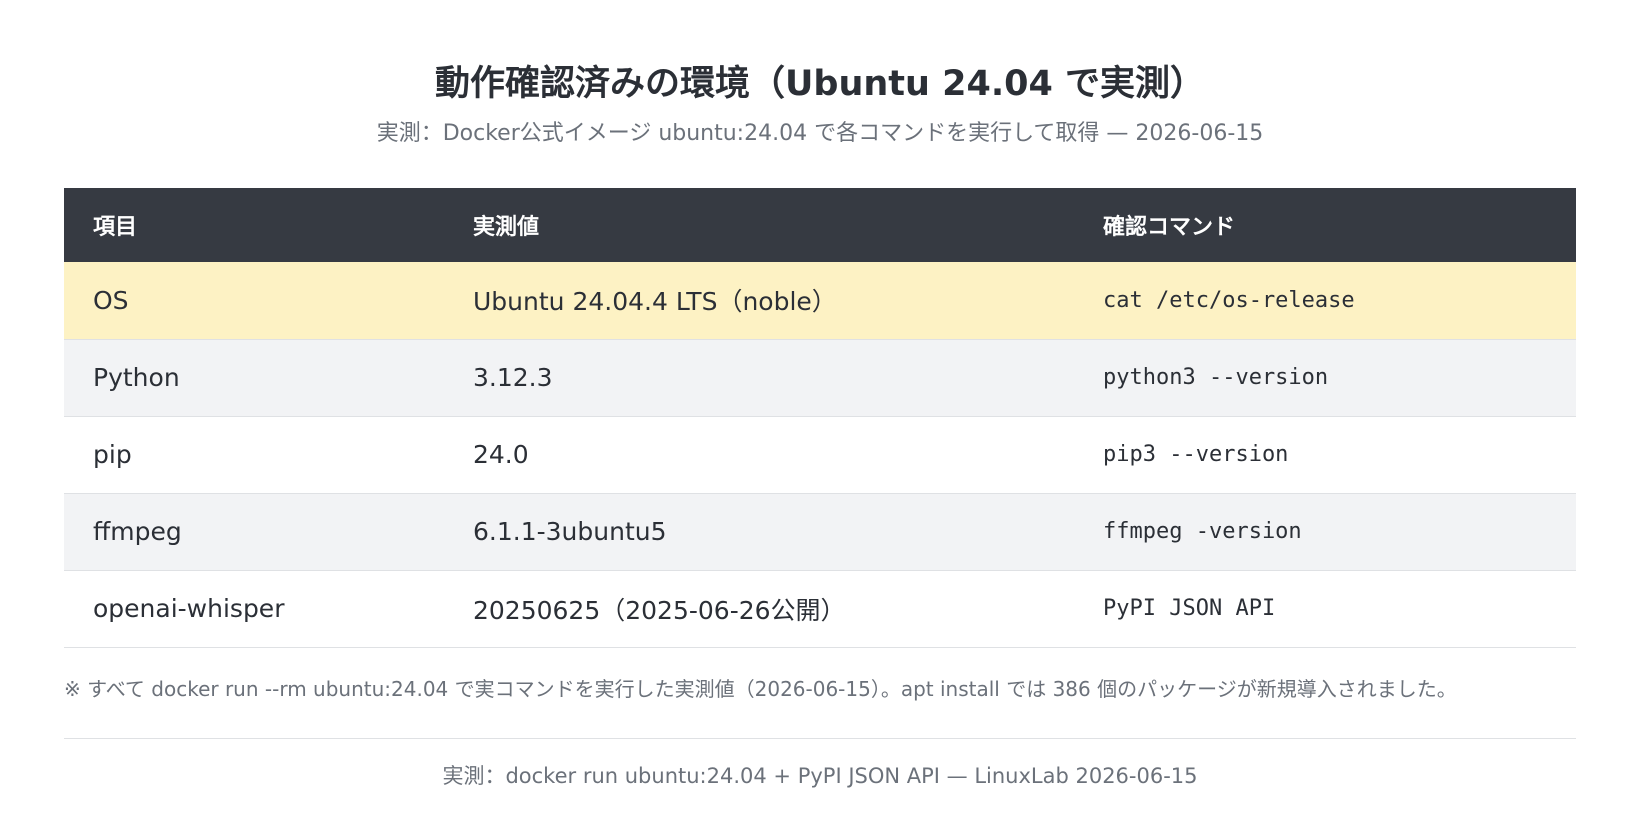  I want to click on cell-item: pip, so click(254, 455).